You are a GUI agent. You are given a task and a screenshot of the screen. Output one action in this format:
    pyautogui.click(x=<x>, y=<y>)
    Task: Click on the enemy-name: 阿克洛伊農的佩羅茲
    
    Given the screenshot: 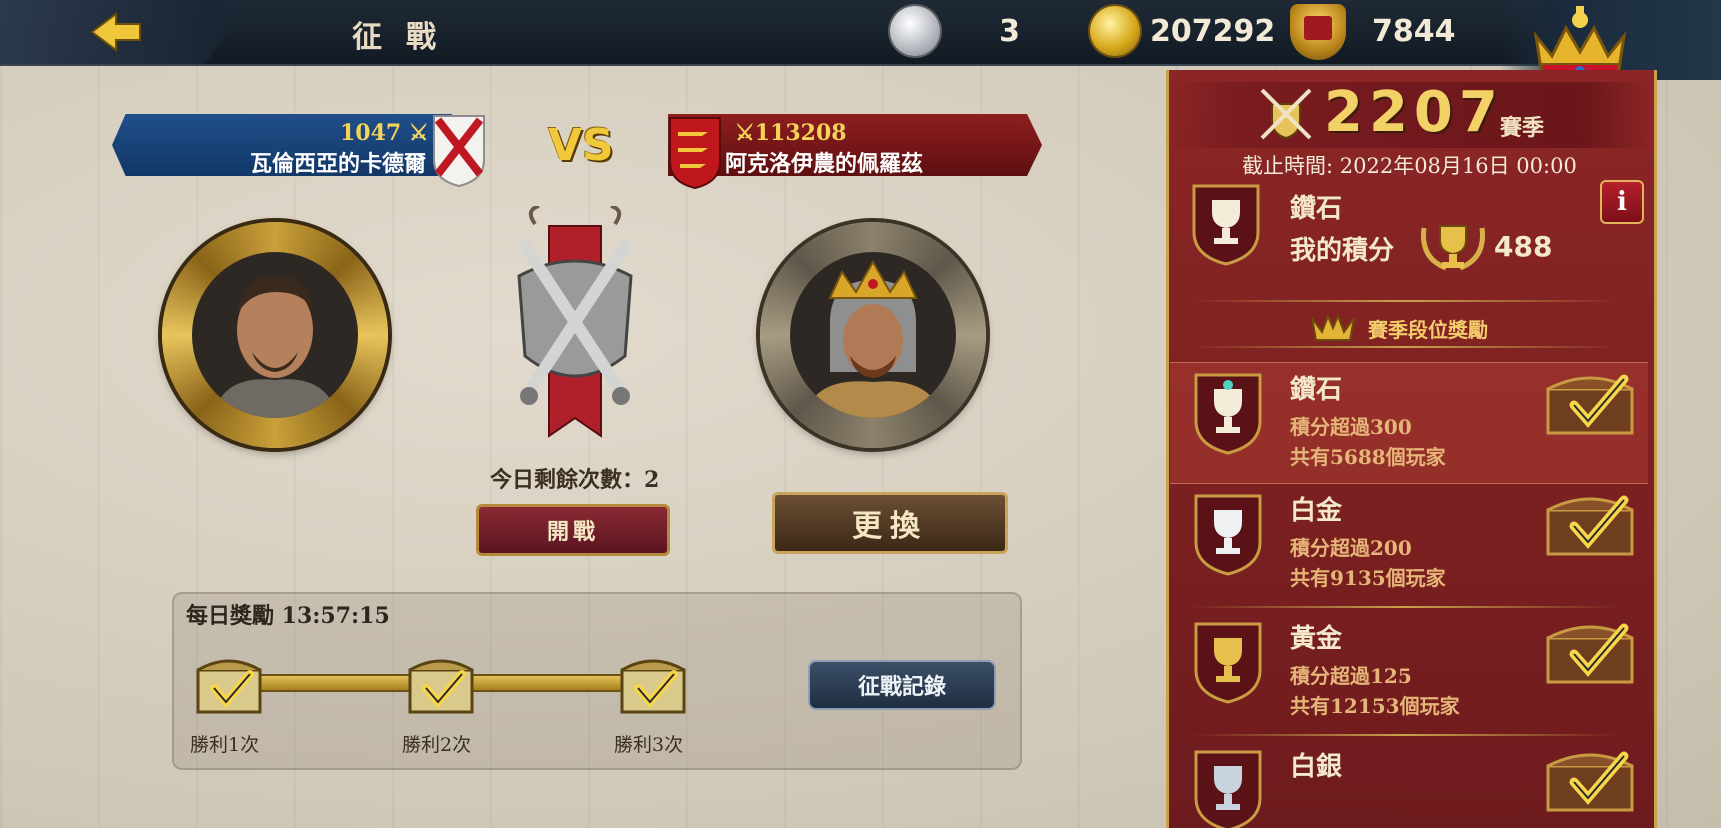 What is the action you would take?
    pyautogui.click(x=824, y=164)
    